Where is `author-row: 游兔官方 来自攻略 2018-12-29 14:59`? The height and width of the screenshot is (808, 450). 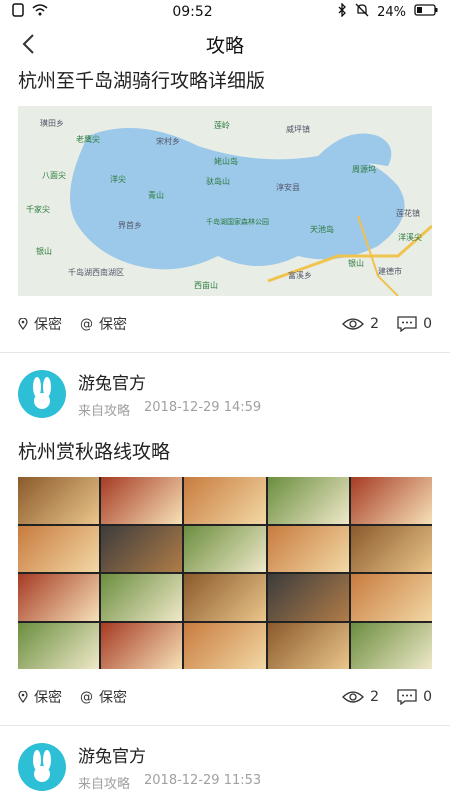 author-row: 游兔官方 来自攻略 2018-12-29 14:59 is located at coordinates (225, 394).